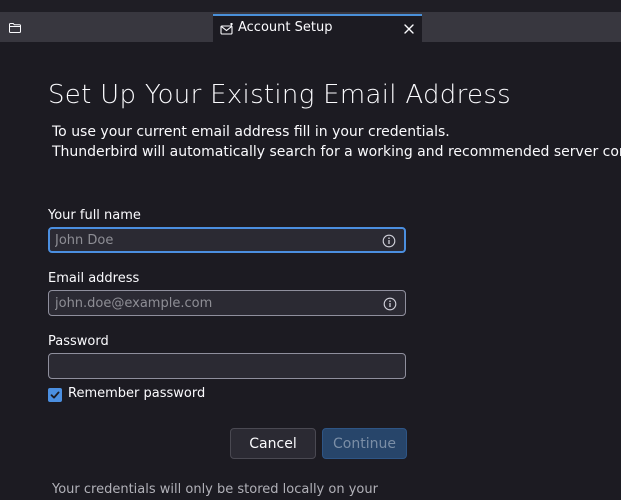  Describe the element at coordinates (94, 278) in the screenshot. I see `email-label: Email address` at that location.